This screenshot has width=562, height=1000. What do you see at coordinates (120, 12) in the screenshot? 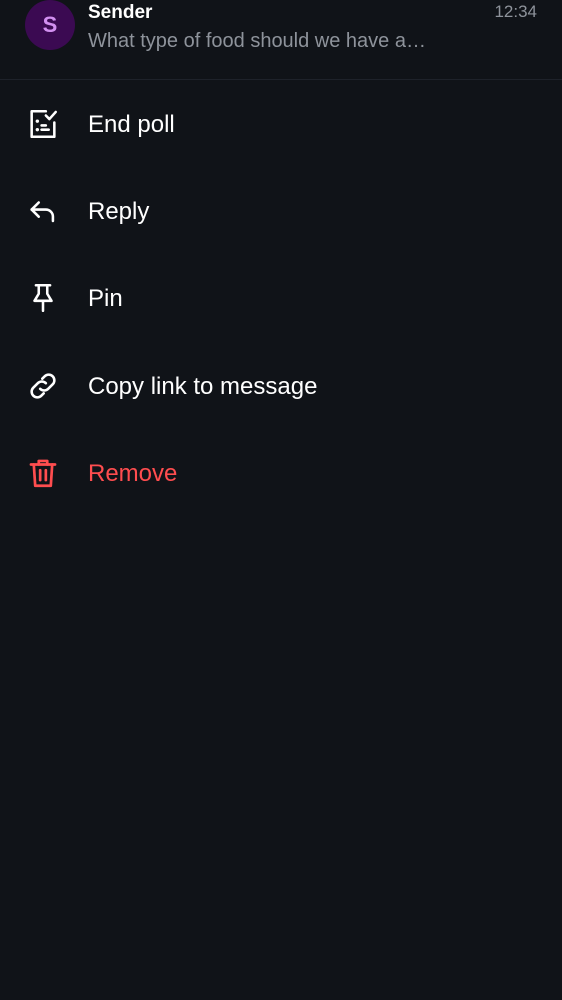
I see `sender-name: Sender` at bounding box center [120, 12].